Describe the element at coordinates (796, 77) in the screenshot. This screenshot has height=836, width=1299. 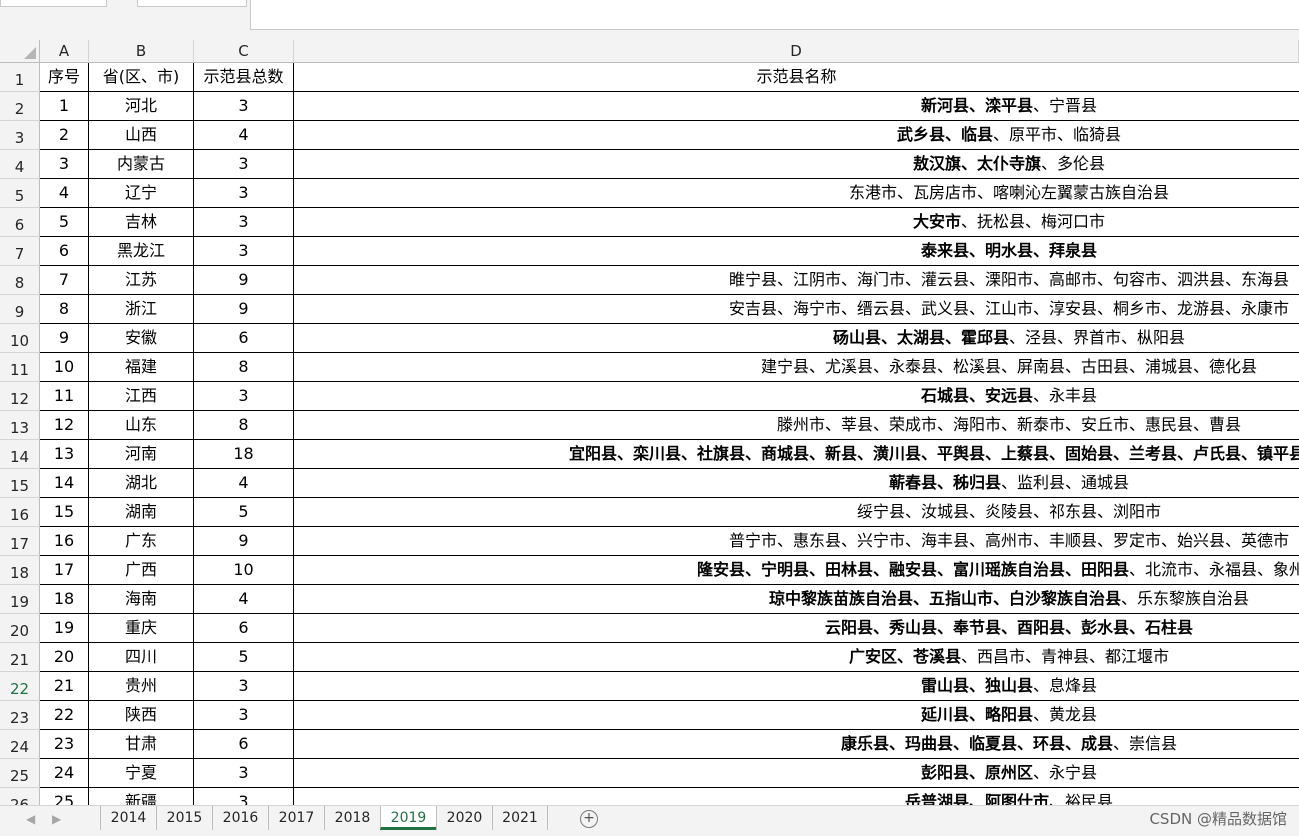
I see `header-cell-names: 示范县名称` at that location.